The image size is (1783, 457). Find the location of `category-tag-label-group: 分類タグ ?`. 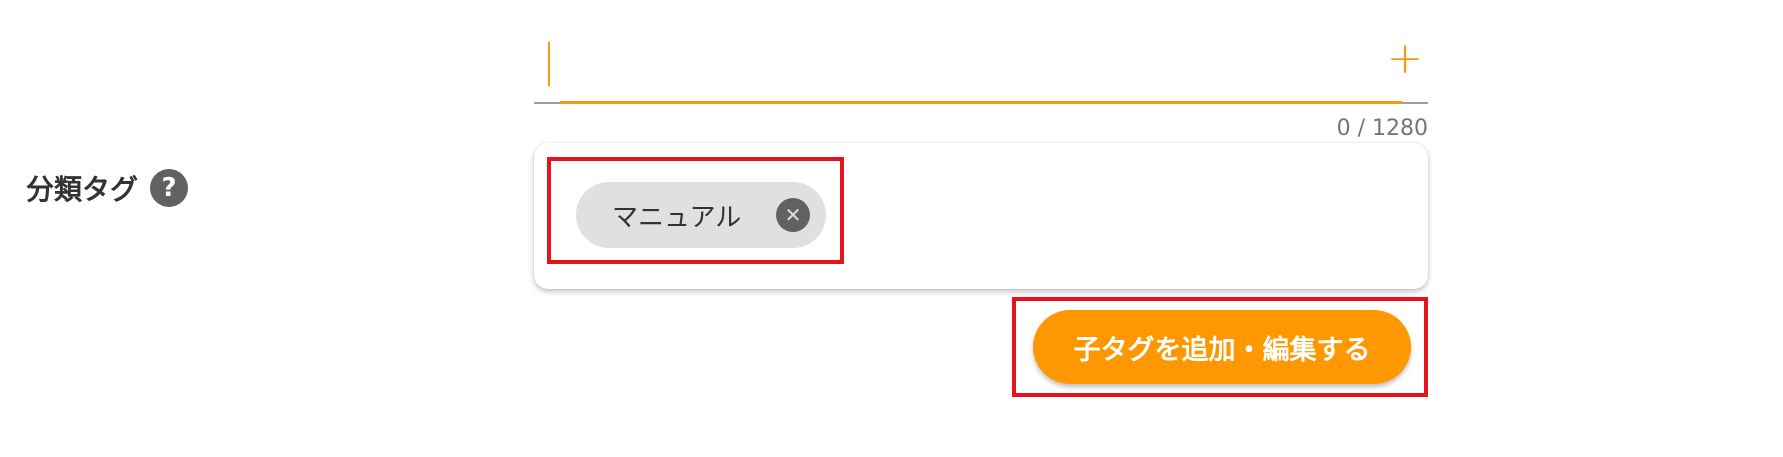

category-tag-label-group: 分類タグ ? is located at coordinates (107, 188).